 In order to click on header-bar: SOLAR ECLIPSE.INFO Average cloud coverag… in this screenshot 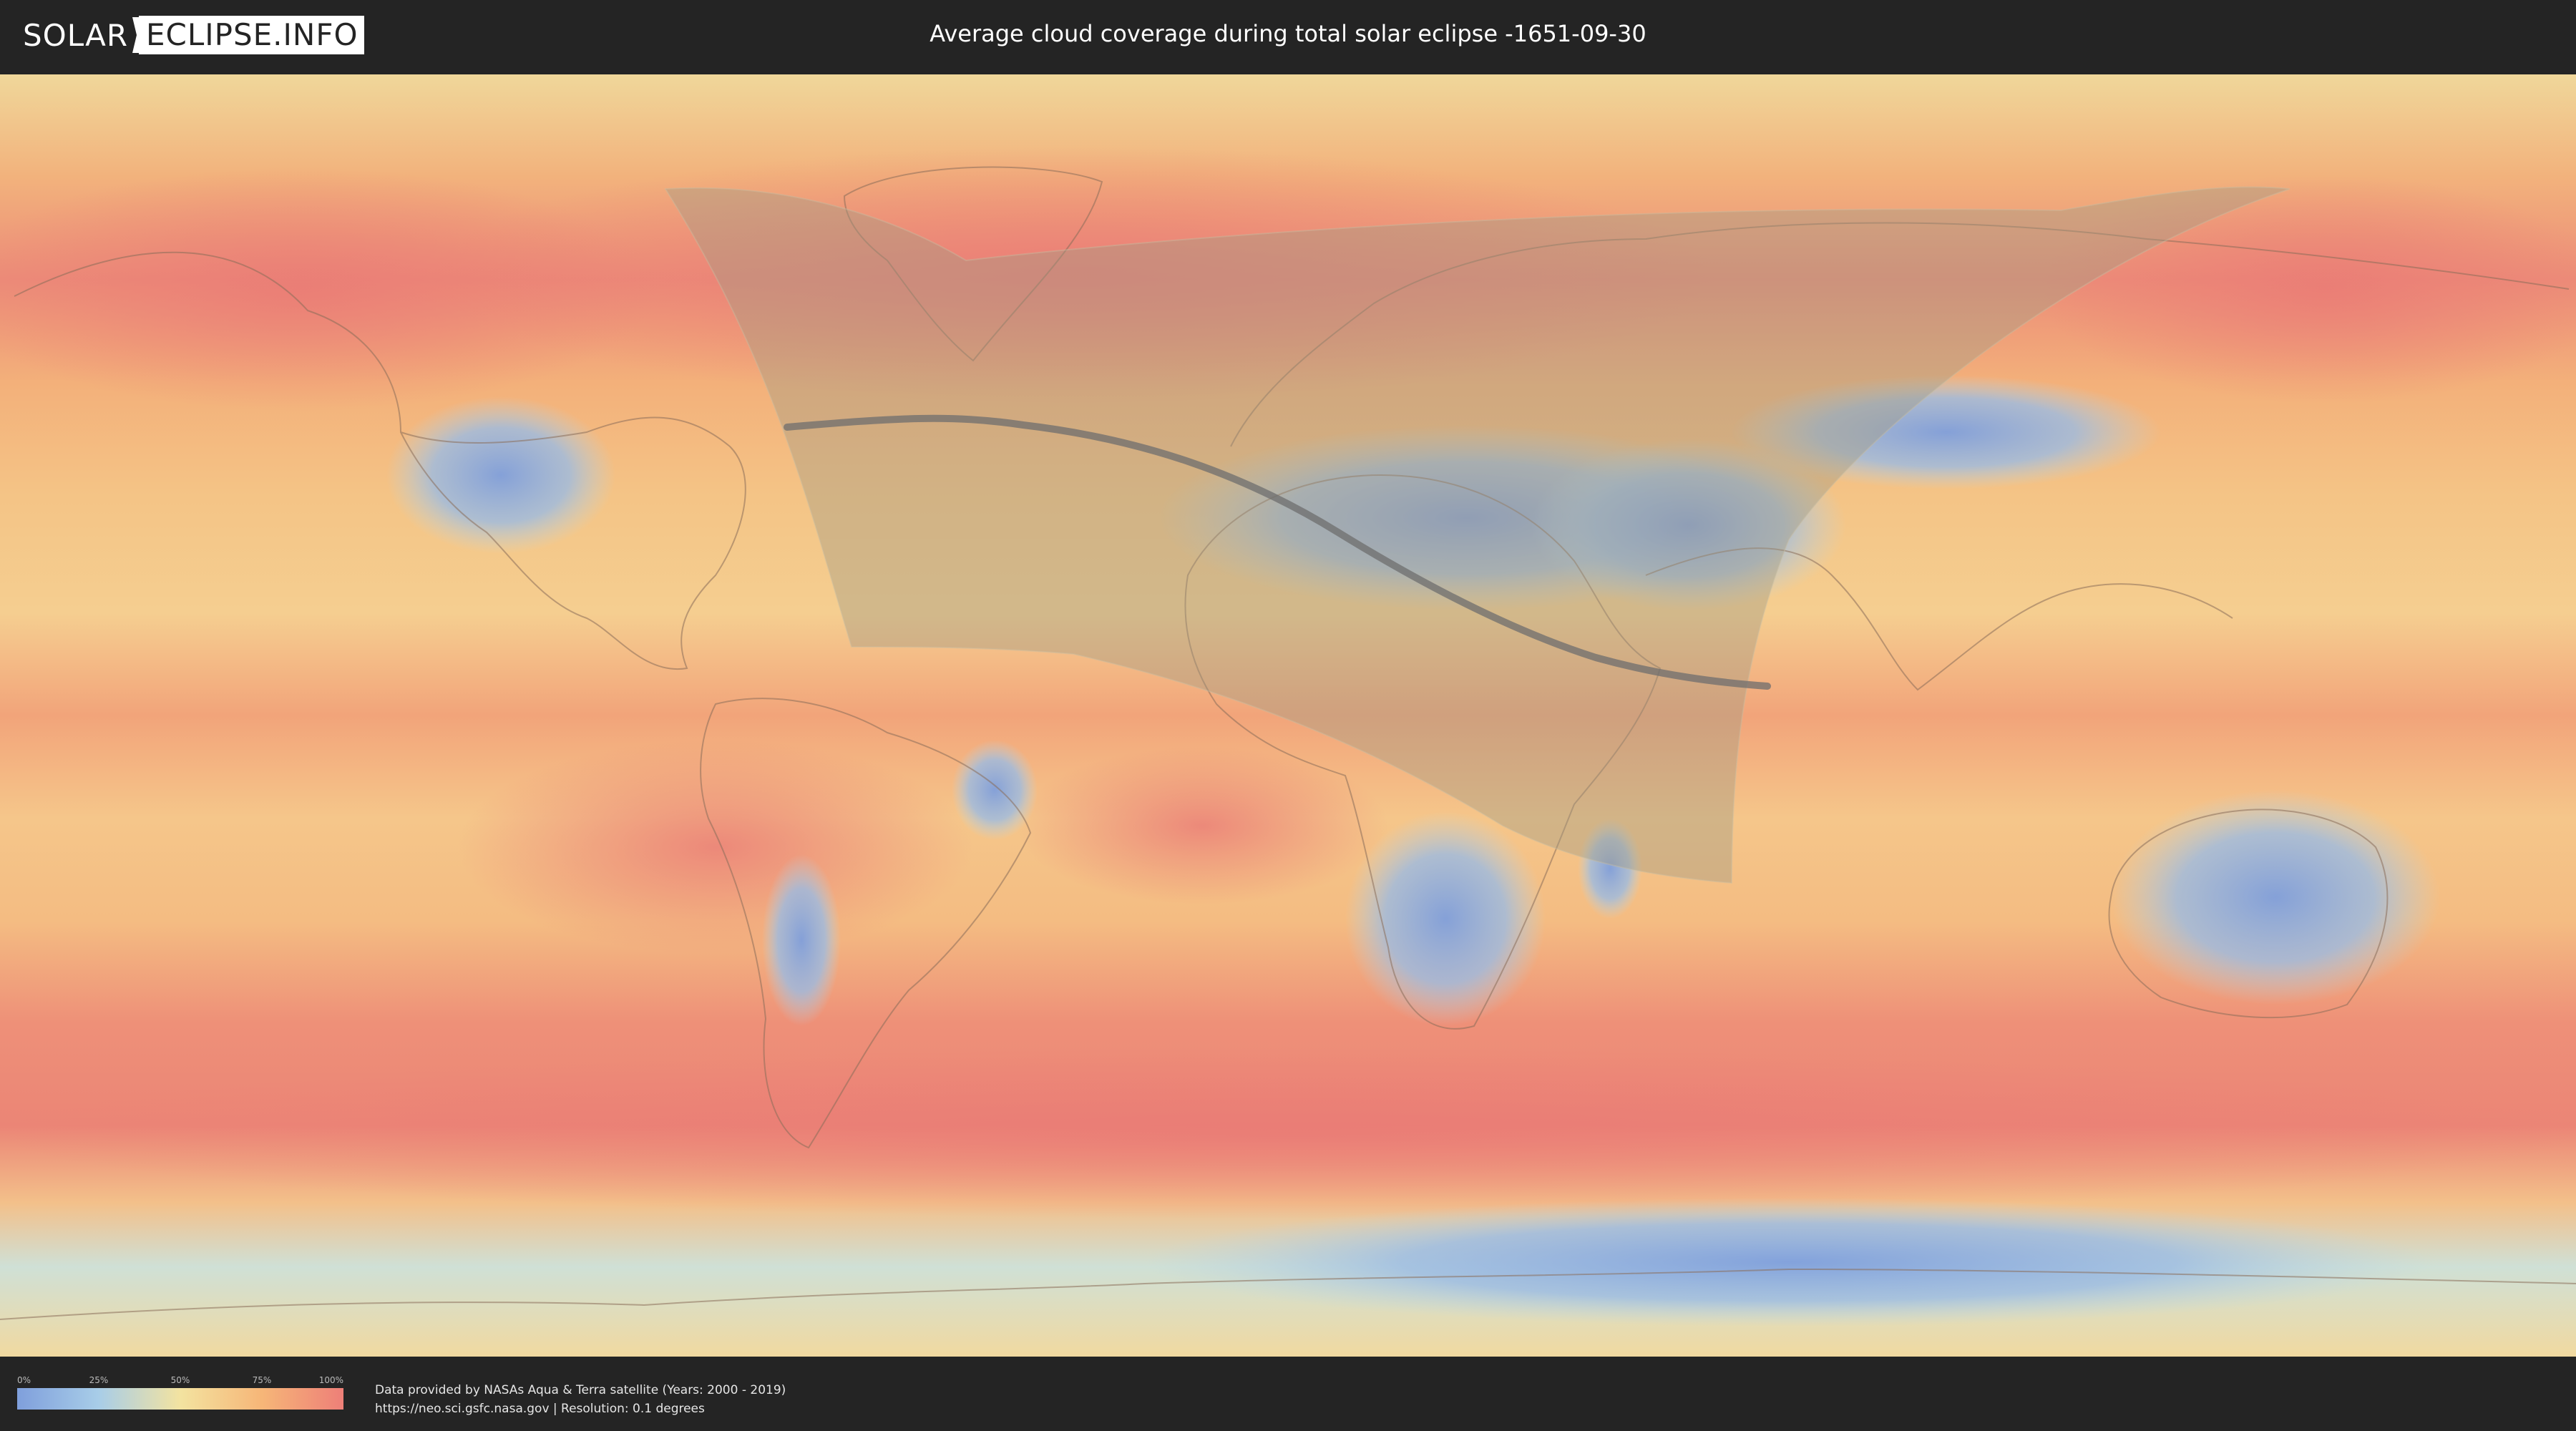, I will do `click(1288, 36)`.